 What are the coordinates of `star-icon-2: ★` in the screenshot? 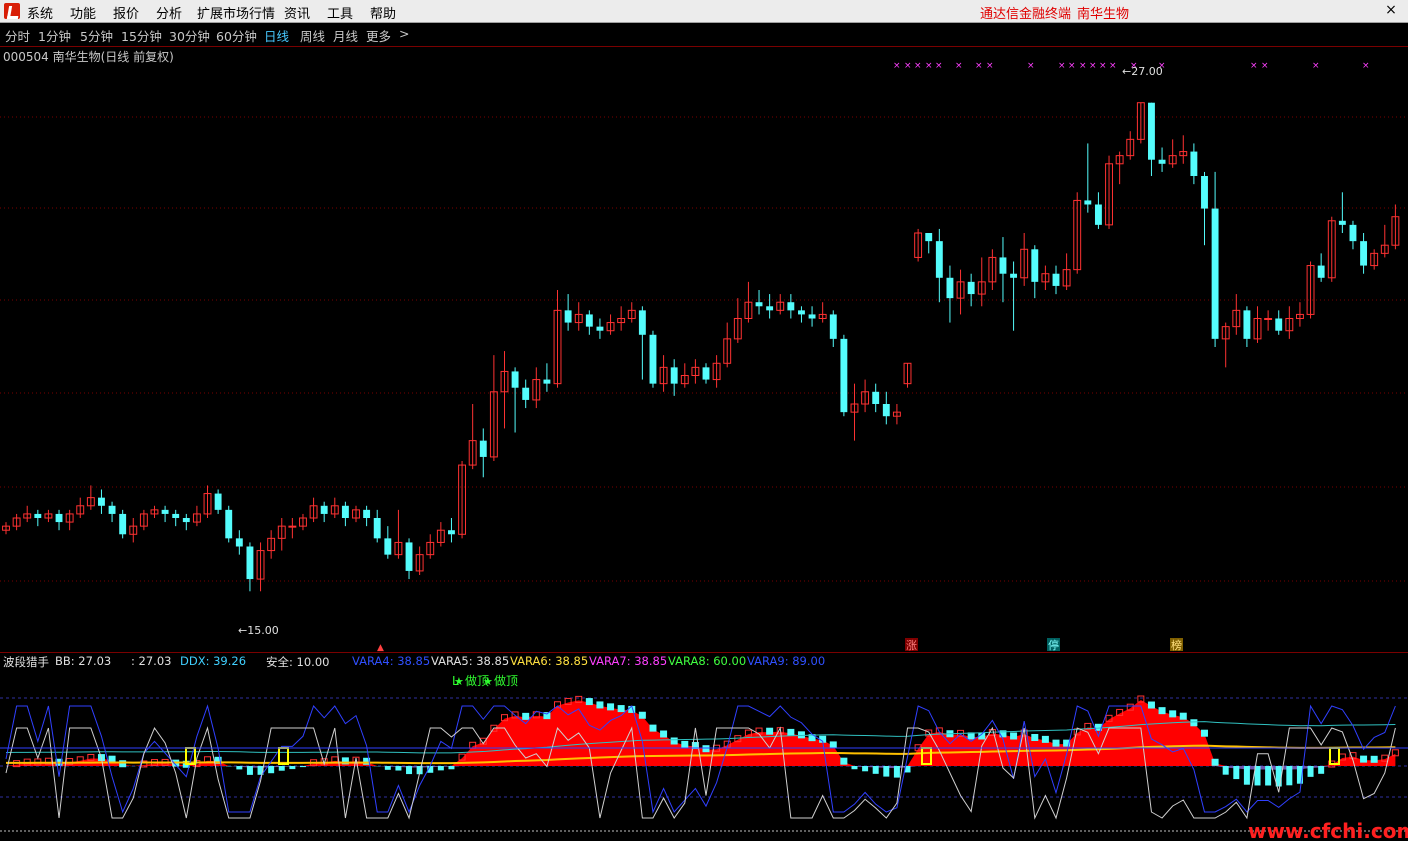 It's located at (488, 681).